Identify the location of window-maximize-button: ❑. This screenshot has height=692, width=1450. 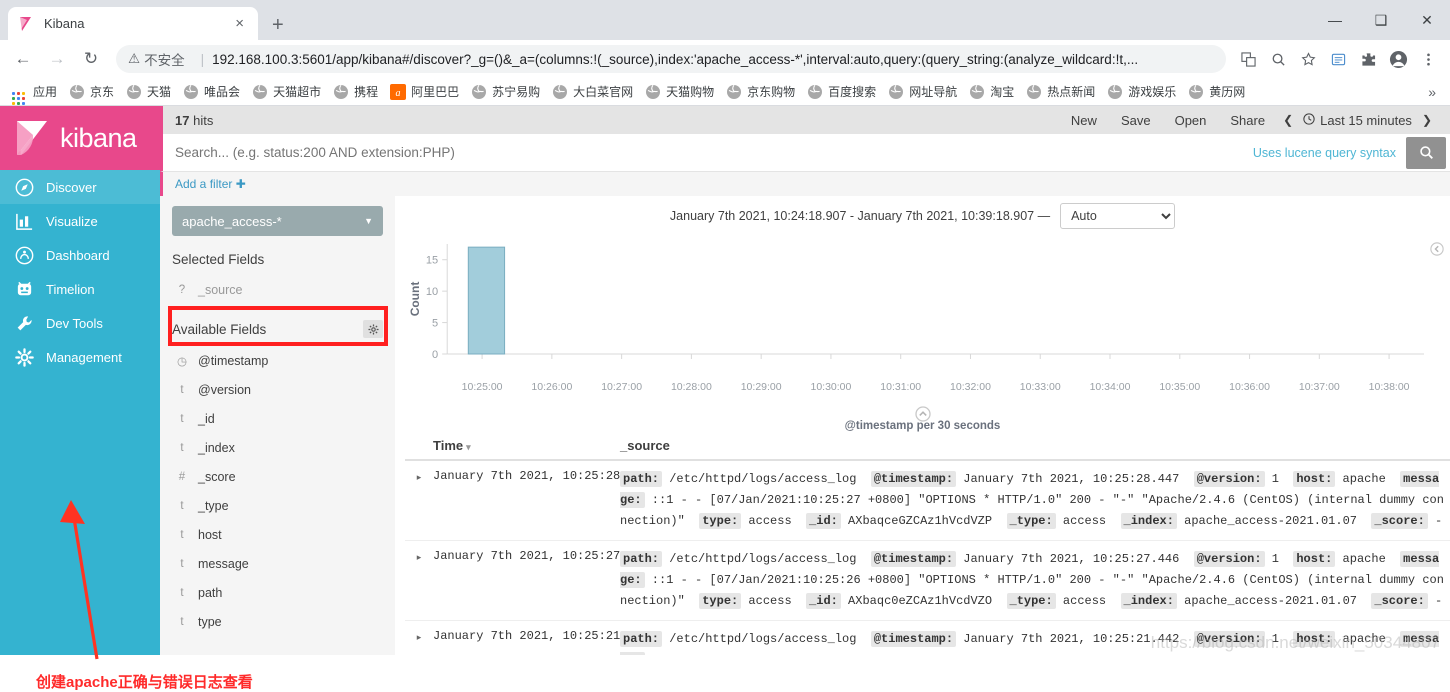
(1381, 20).